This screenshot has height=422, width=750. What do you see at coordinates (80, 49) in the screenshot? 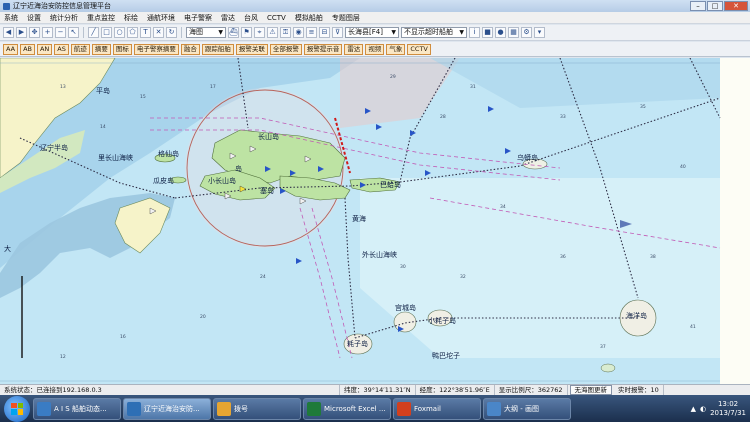
I see `track-button: 航迹` at bounding box center [80, 49].